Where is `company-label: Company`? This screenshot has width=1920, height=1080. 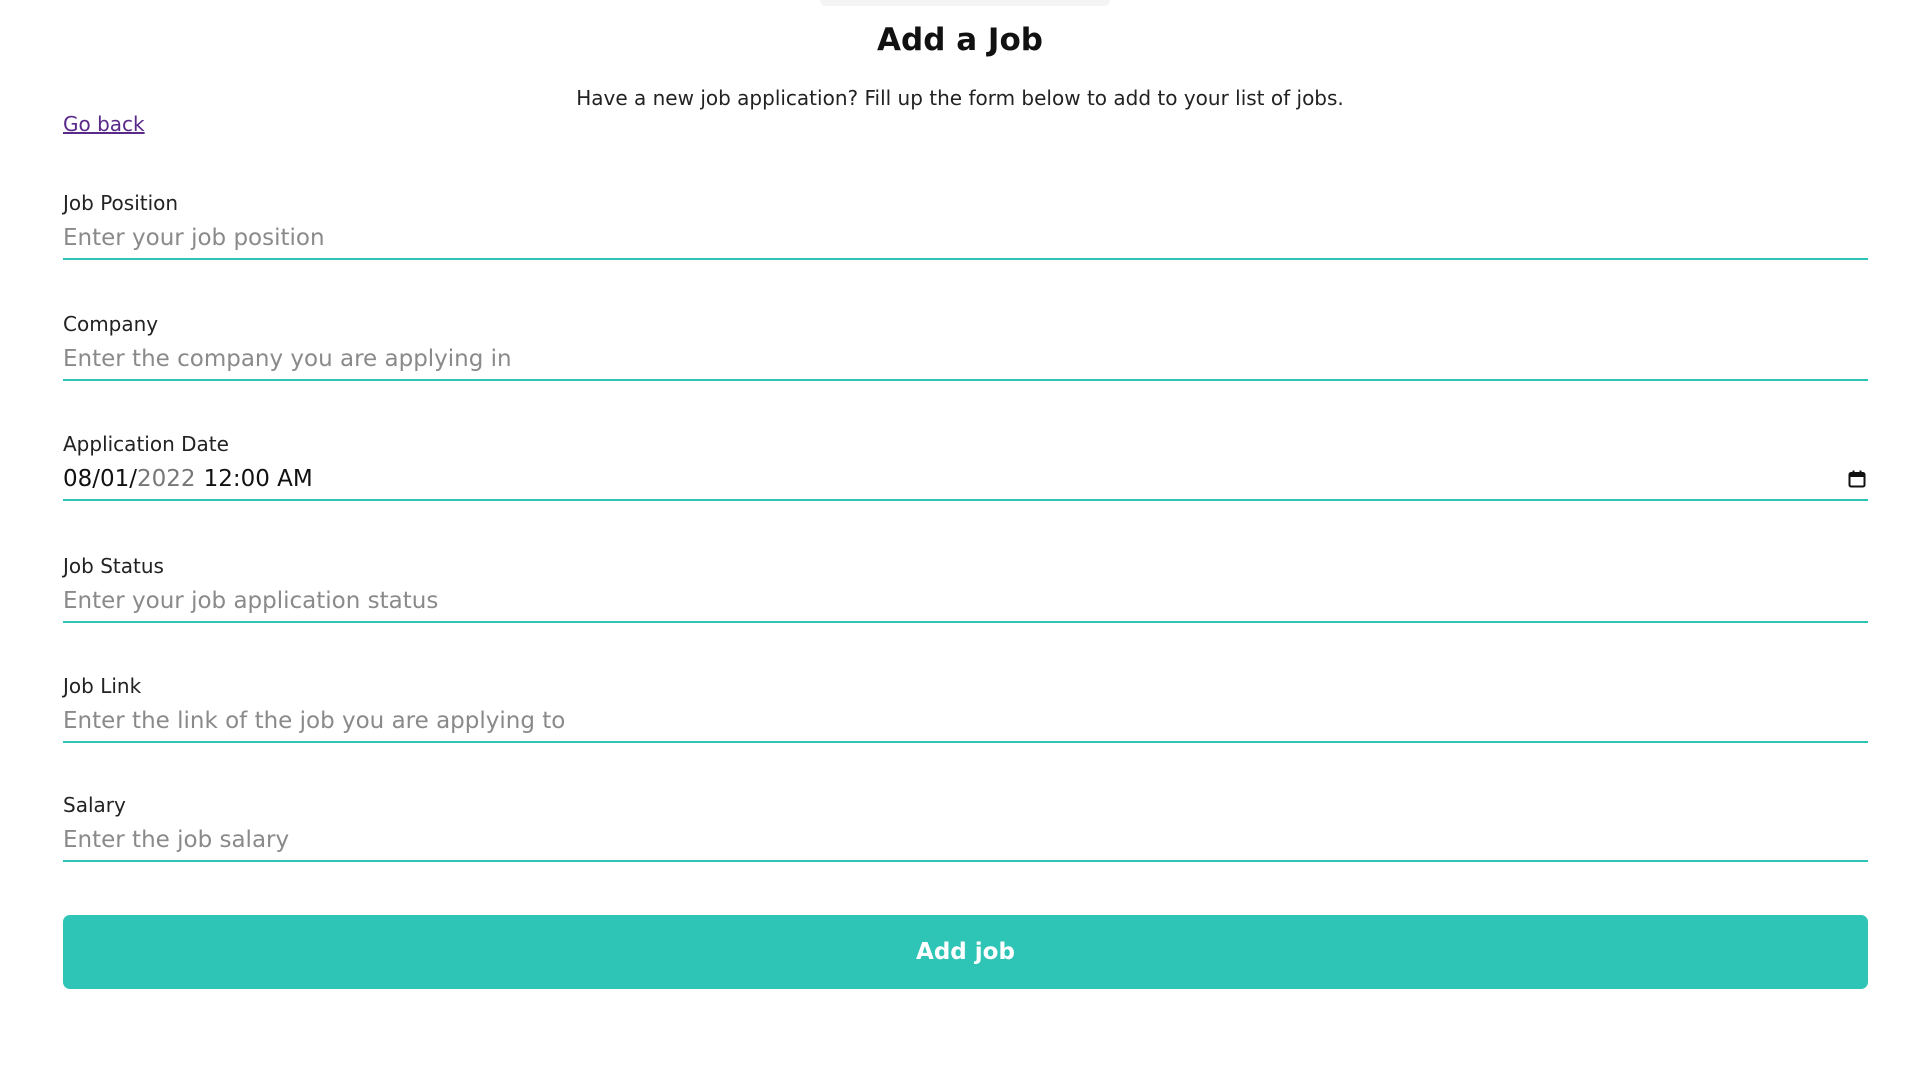
company-label: Company is located at coordinates (111, 324).